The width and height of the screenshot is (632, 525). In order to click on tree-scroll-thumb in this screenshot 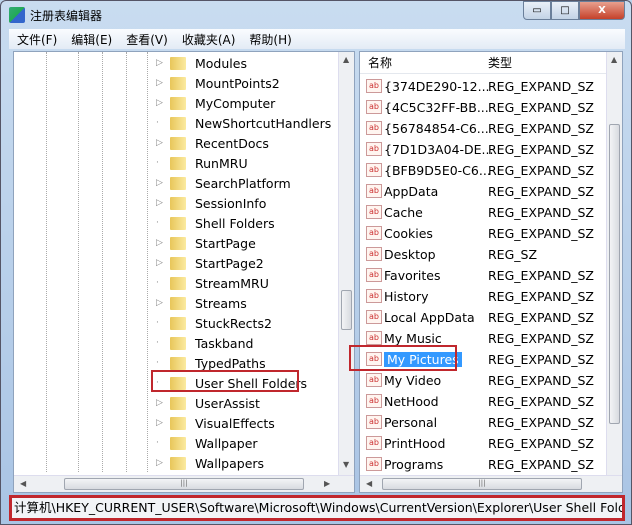, I will do `click(346, 310)`.